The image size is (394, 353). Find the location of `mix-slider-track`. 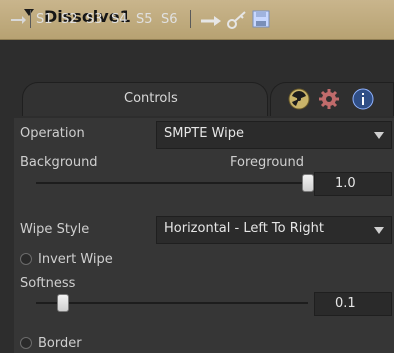

mix-slider-track is located at coordinates (172, 183).